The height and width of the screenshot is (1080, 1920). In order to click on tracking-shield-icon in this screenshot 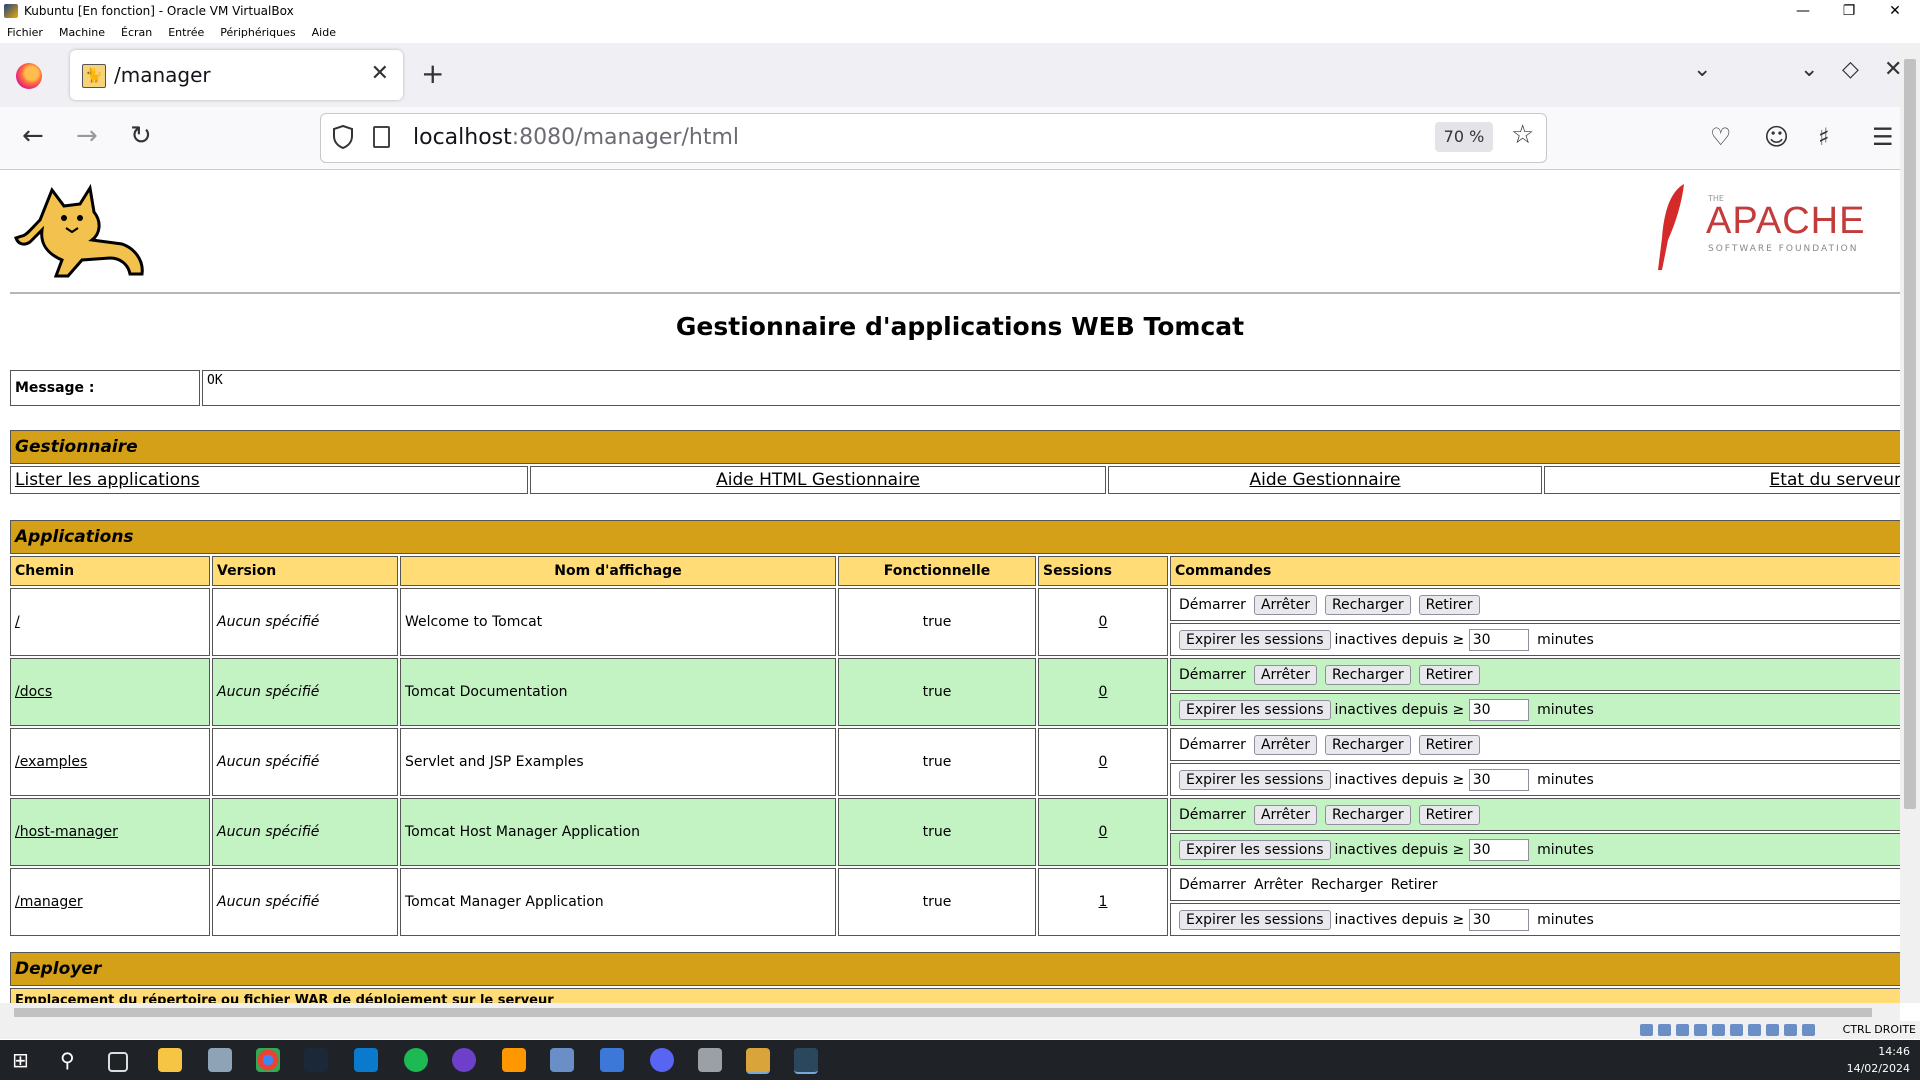, I will do `click(343, 137)`.